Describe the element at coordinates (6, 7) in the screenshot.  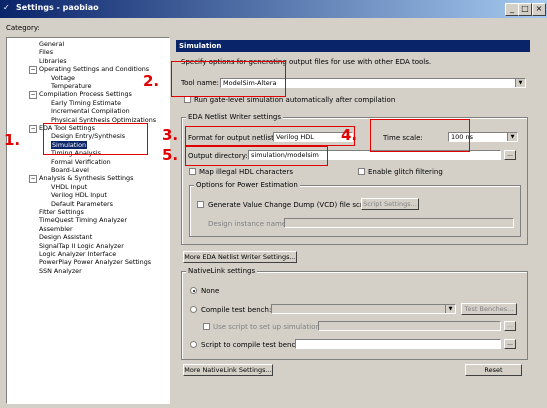
I see `settings-icon: ✓` at that location.